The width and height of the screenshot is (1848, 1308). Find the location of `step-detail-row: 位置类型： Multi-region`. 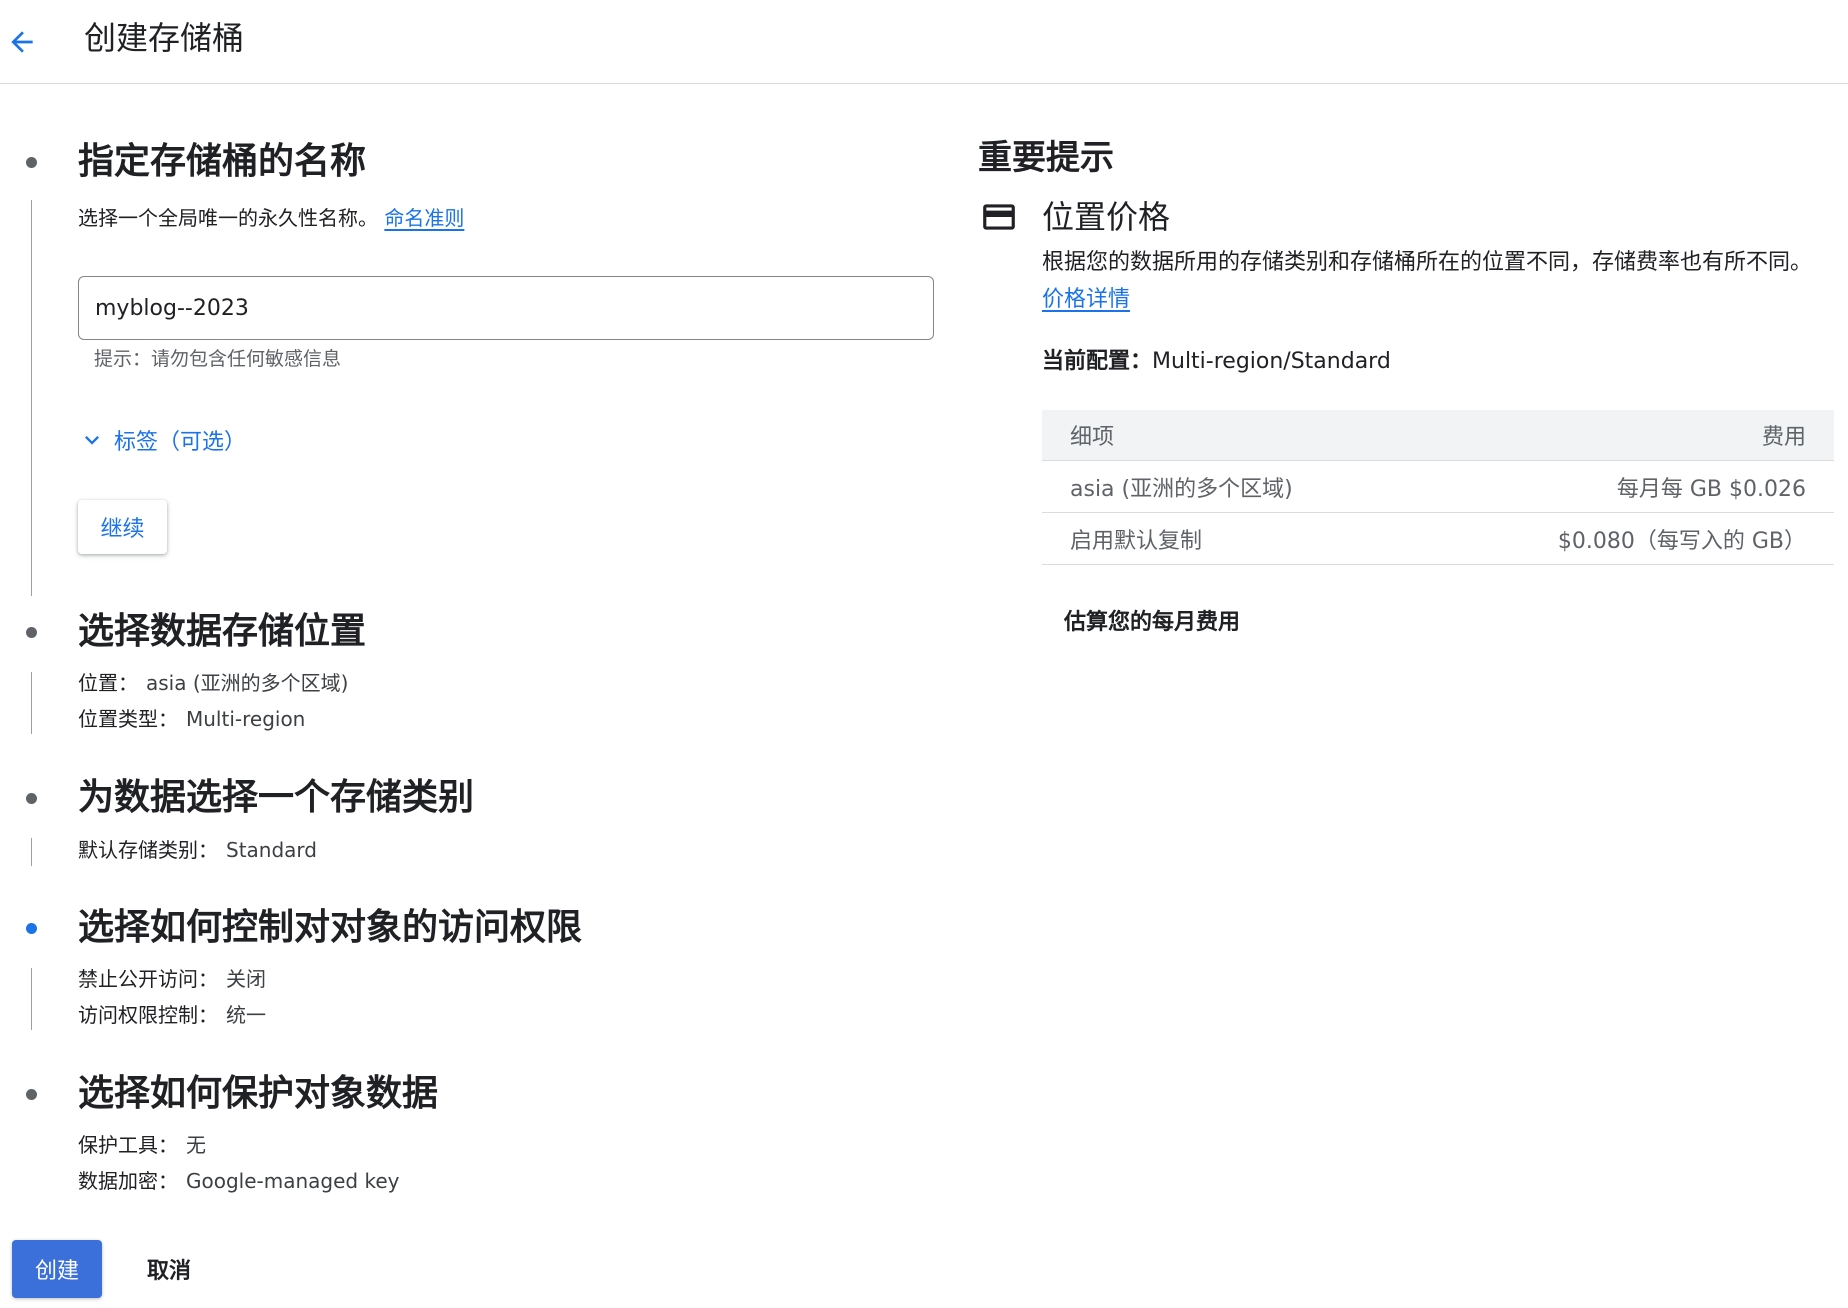

step-detail-row: 位置类型： Multi-region is located at coordinates (191, 719).